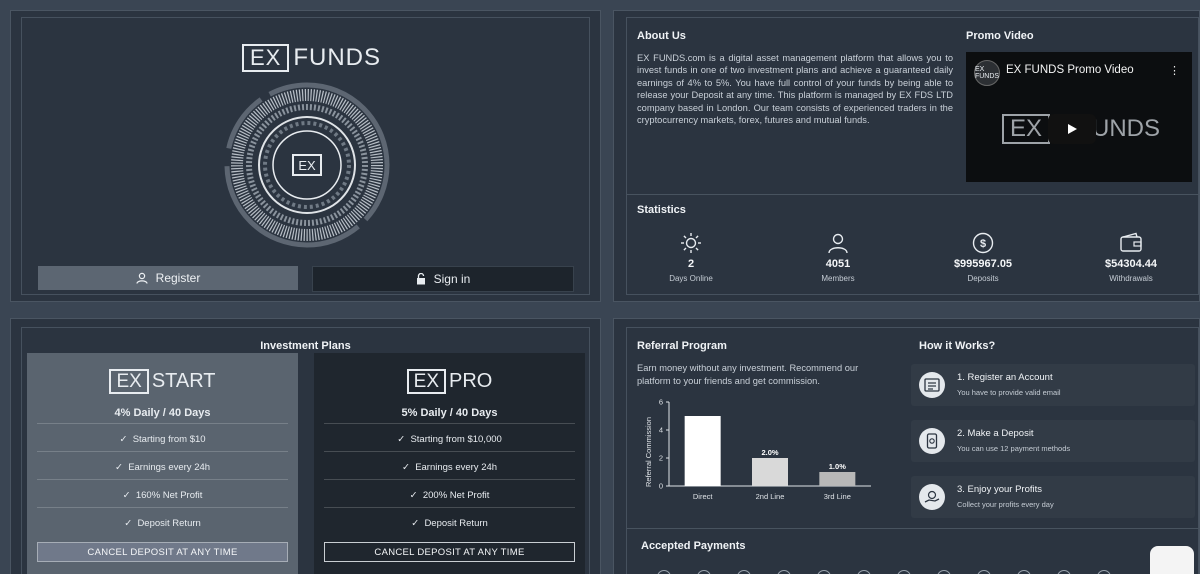 The image size is (1200, 574). I want to click on stat-label: Days Online, so click(691, 278).